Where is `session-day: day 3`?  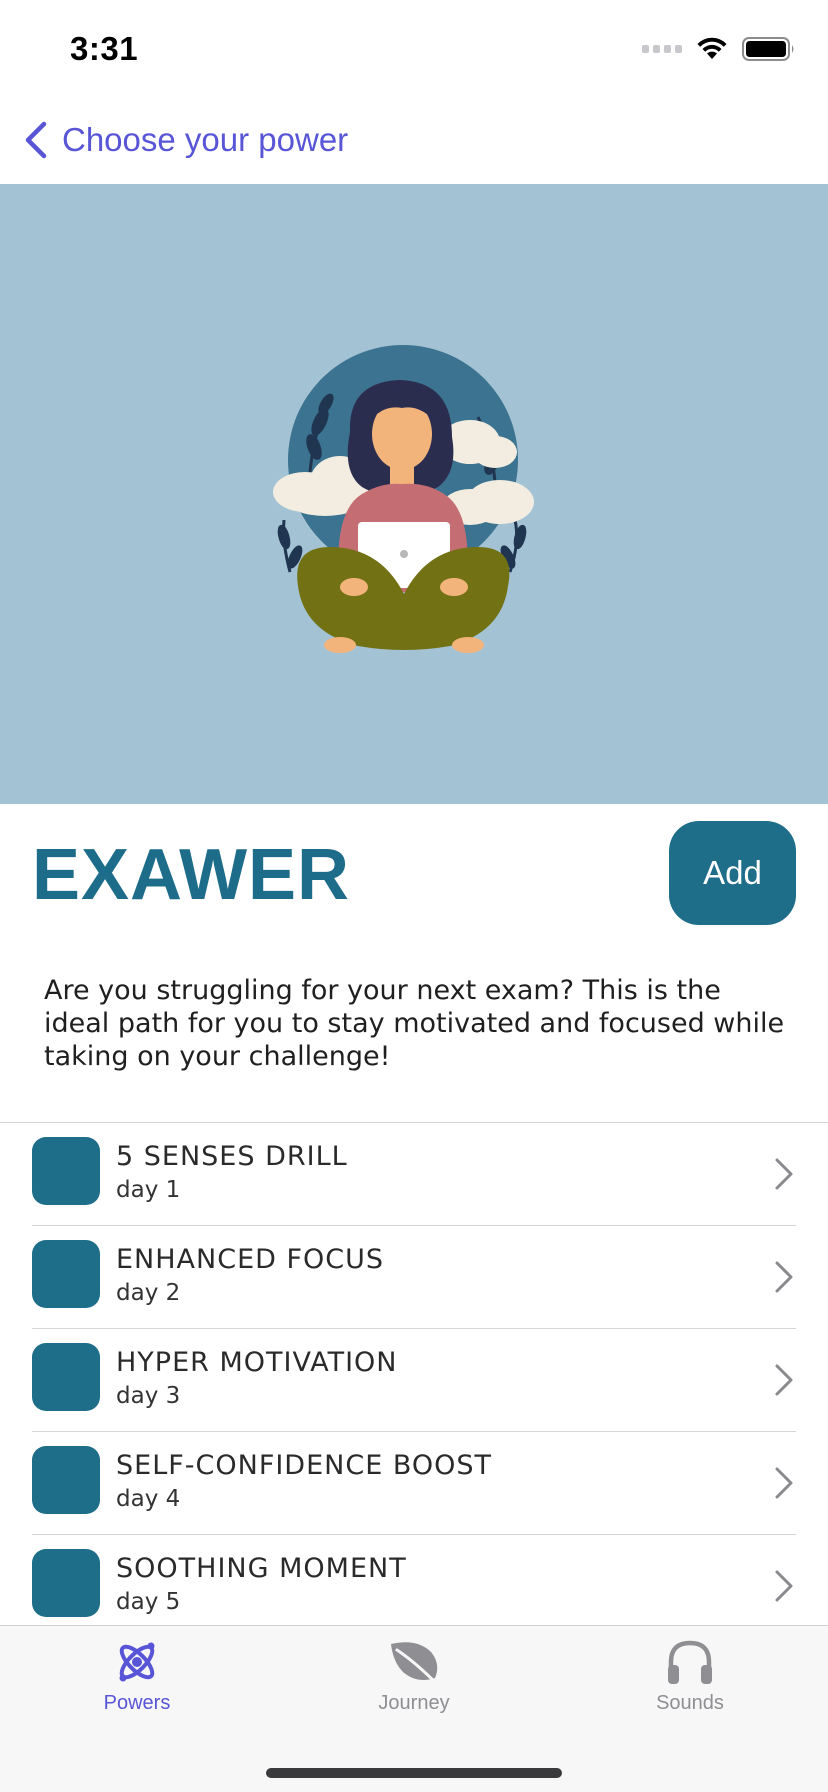 session-day: day 3 is located at coordinates (148, 1396).